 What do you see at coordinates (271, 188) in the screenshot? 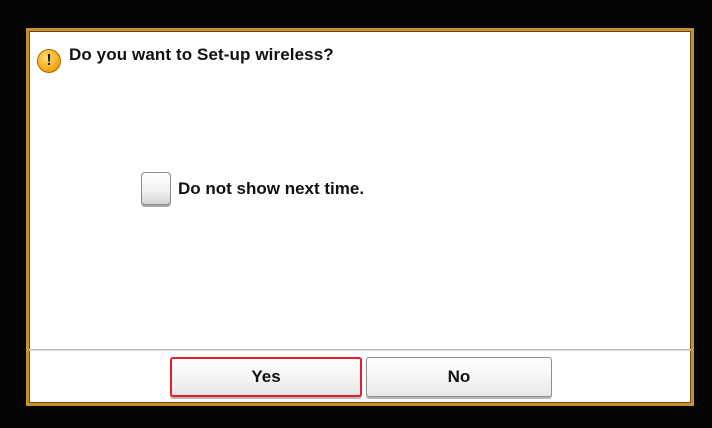
I see `do-not-show-label: Do not show next time.` at bounding box center [271, 188].